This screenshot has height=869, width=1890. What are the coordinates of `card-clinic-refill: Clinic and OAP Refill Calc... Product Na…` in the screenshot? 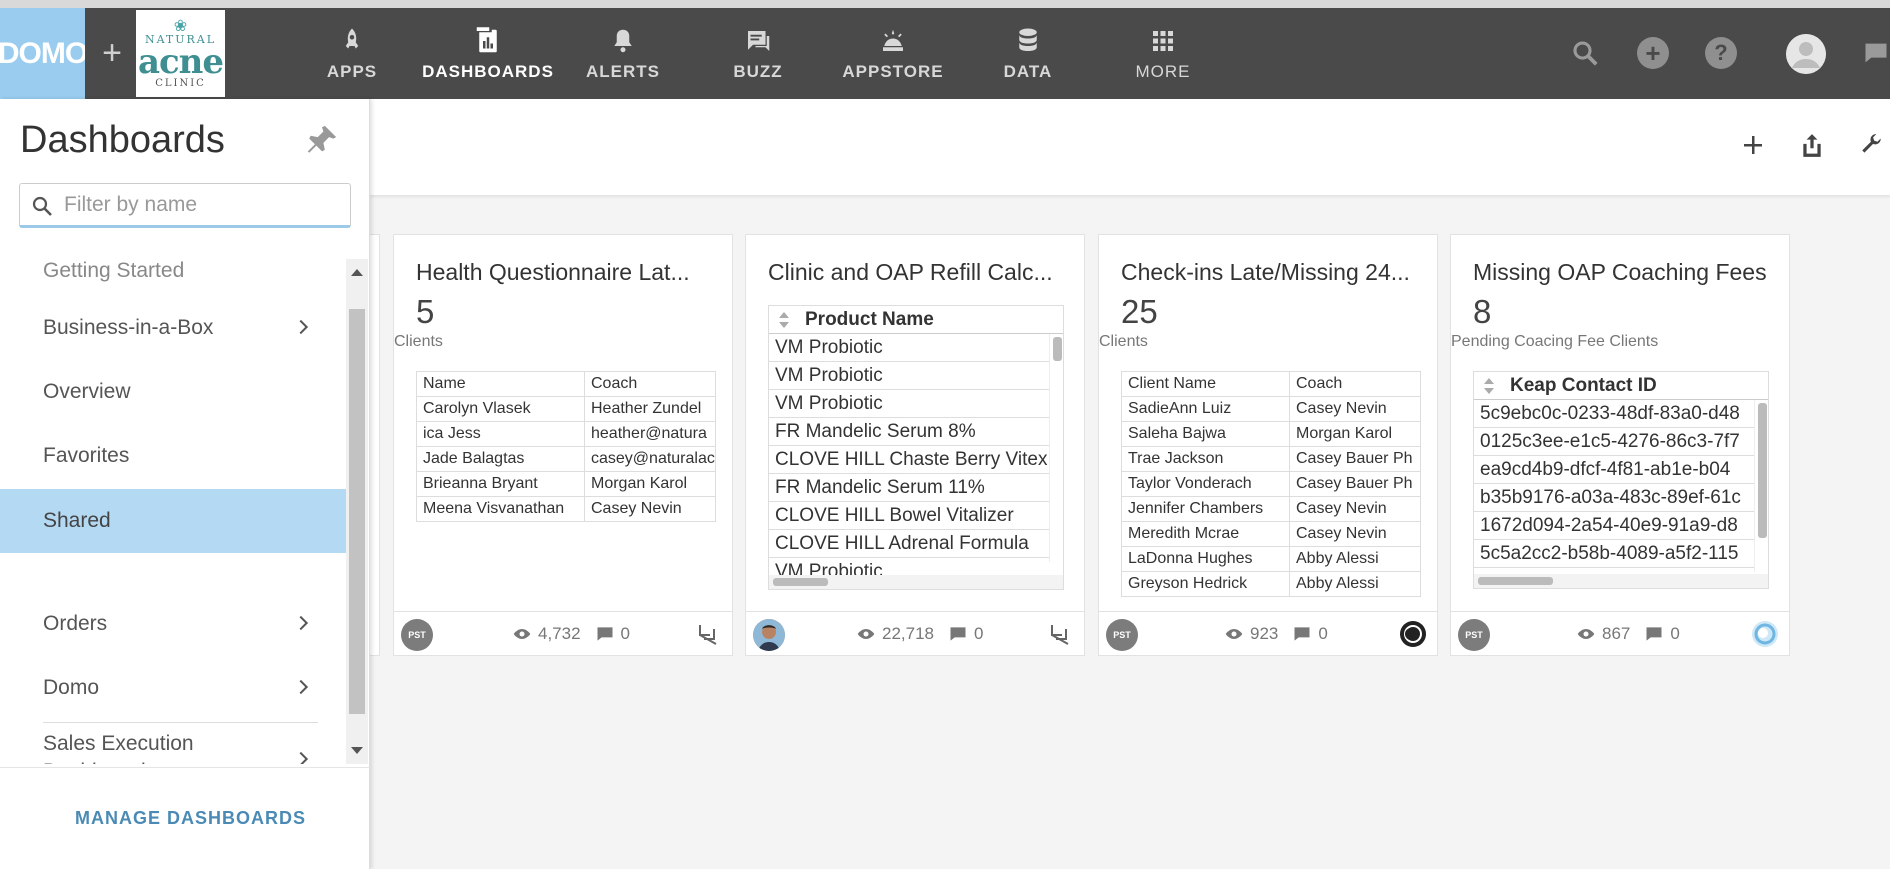 It's located at (915, 445).